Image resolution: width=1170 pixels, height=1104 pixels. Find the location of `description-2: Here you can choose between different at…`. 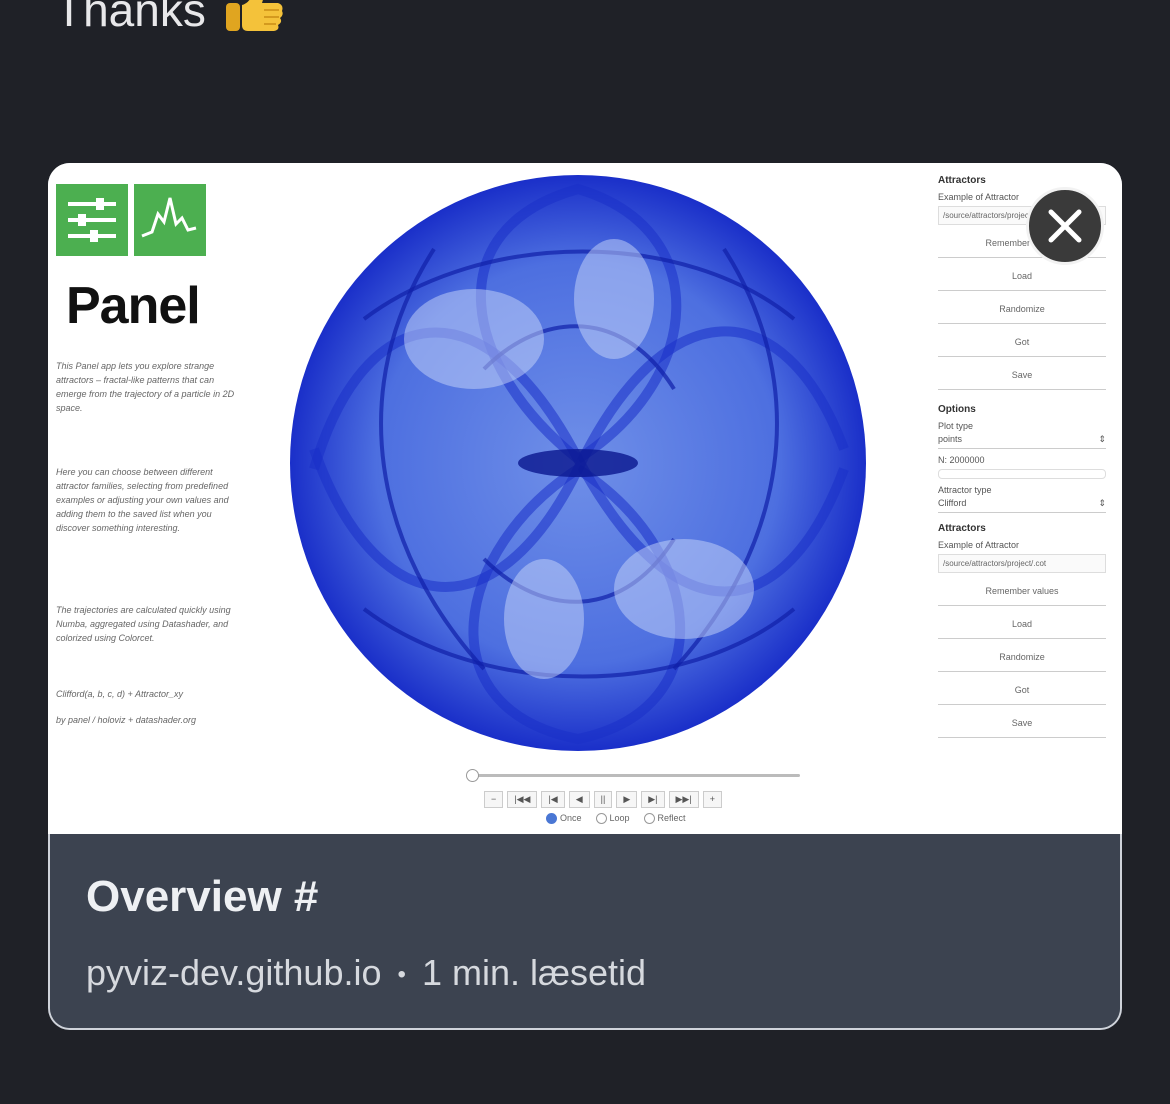

description-2: Here you can choose between different at… is located at coordinates (142, 500).